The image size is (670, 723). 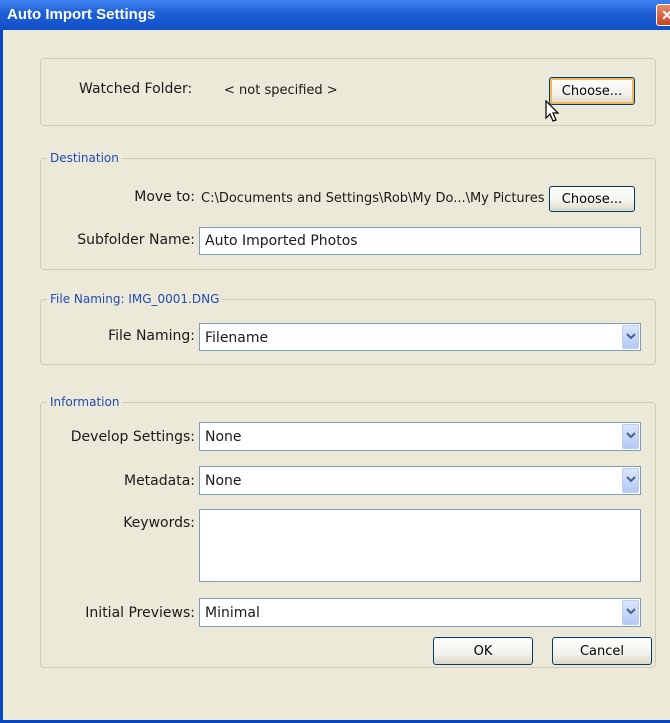 I want to click on develop-settings-select: None, so click(x=420, y=436).